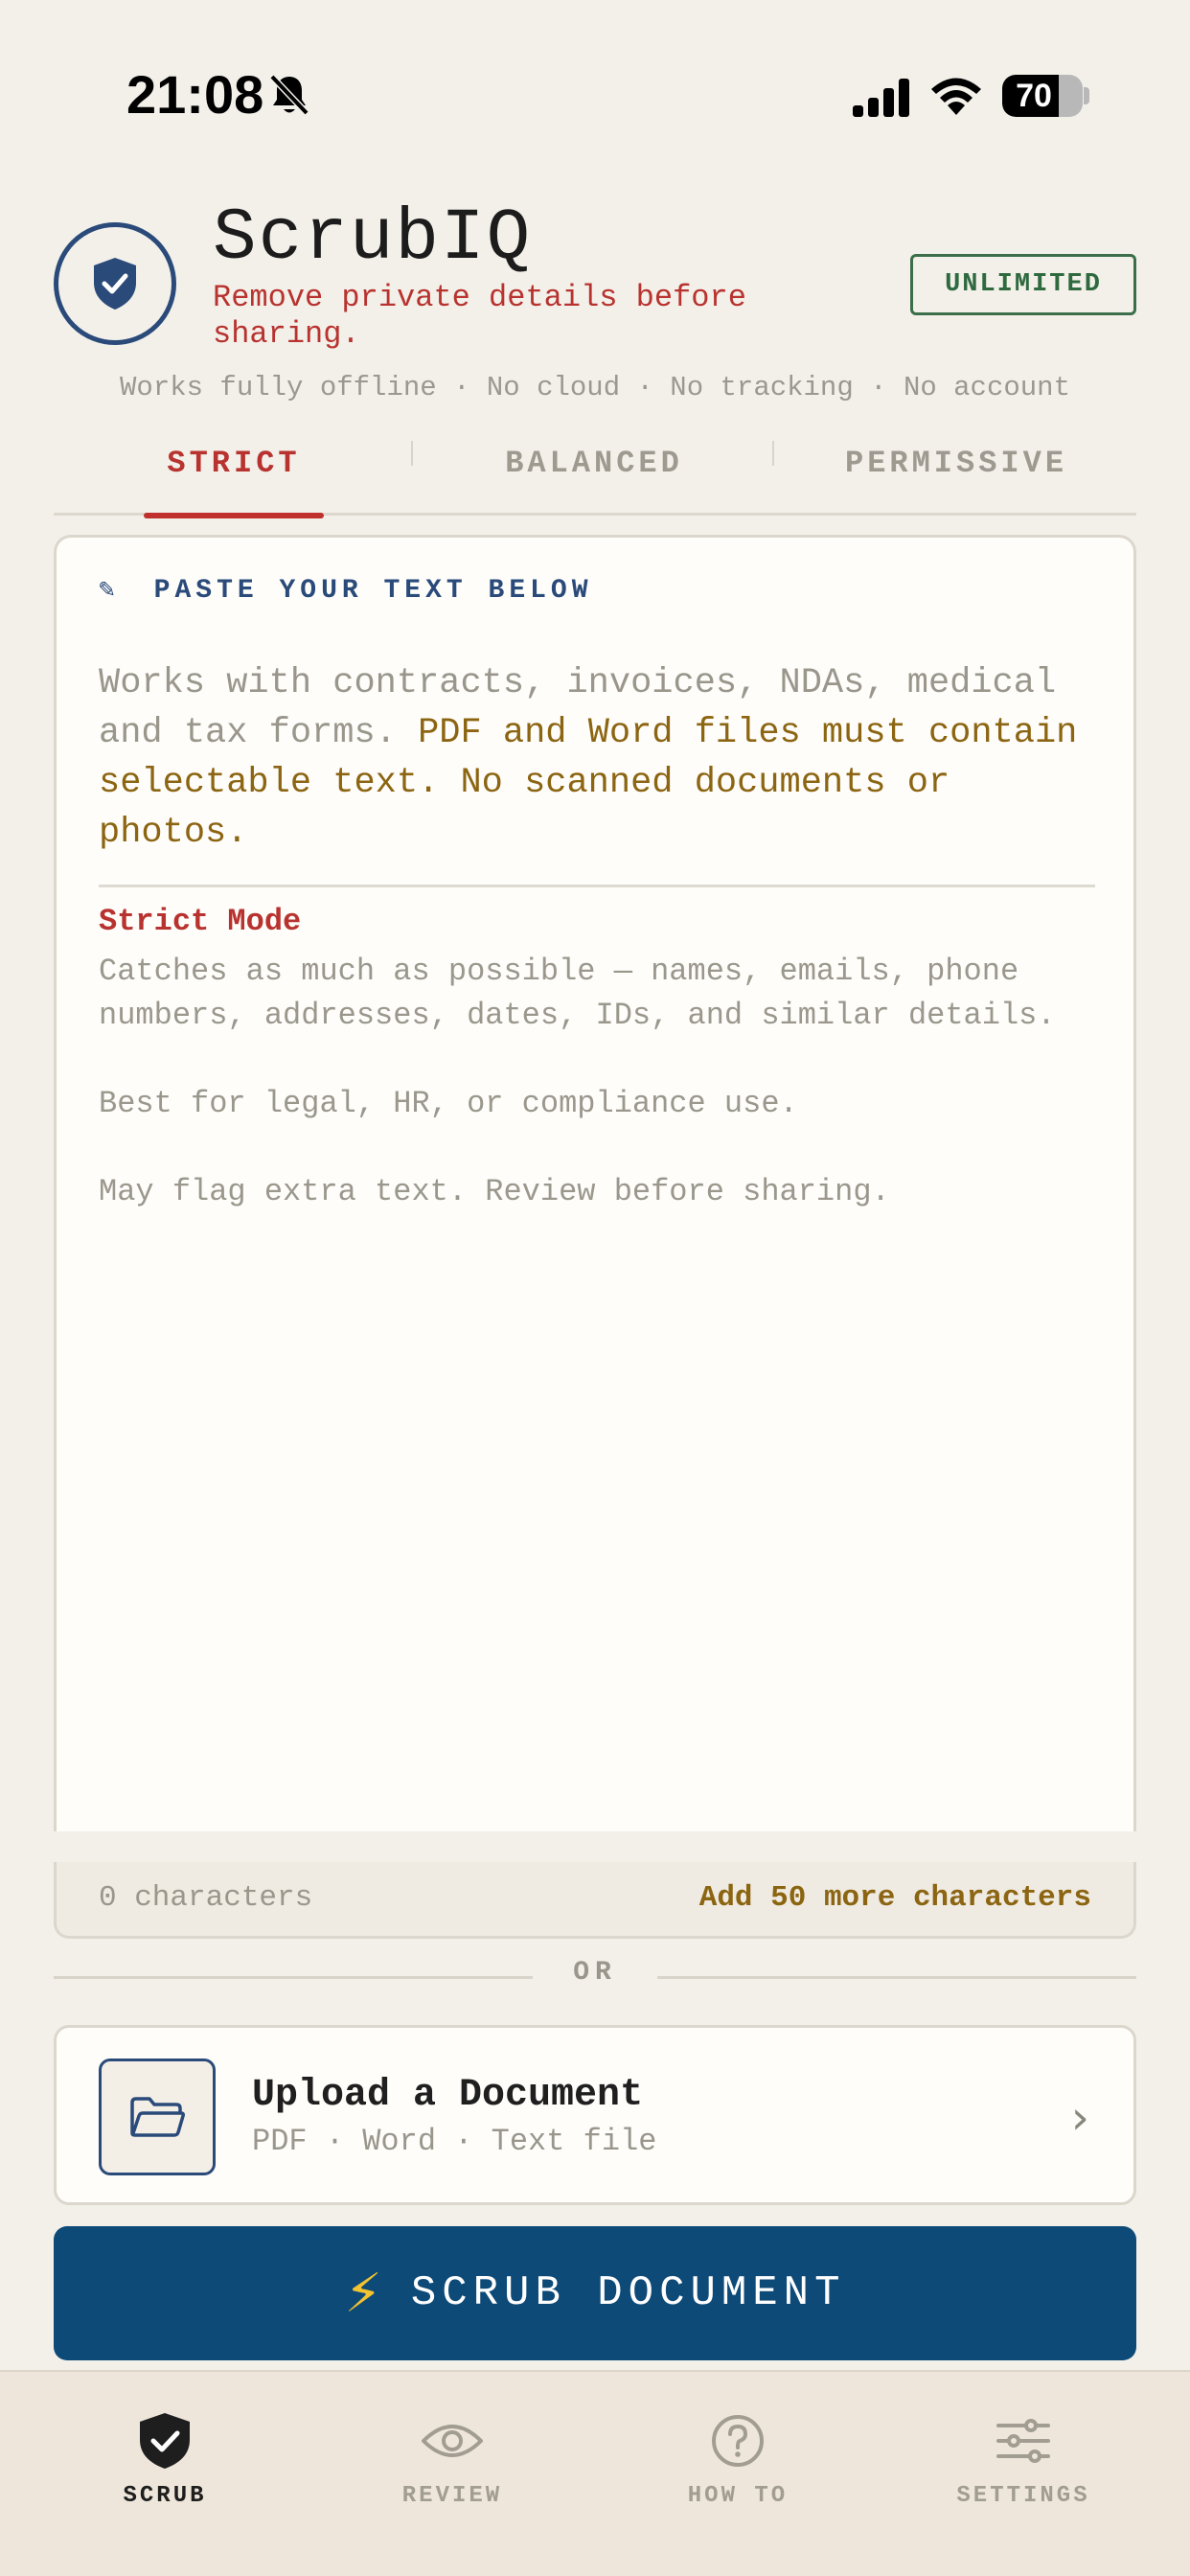 The image size is (1190, 2576). I want to click on plan-badge: UNLIMITED, so click(1023, 284).